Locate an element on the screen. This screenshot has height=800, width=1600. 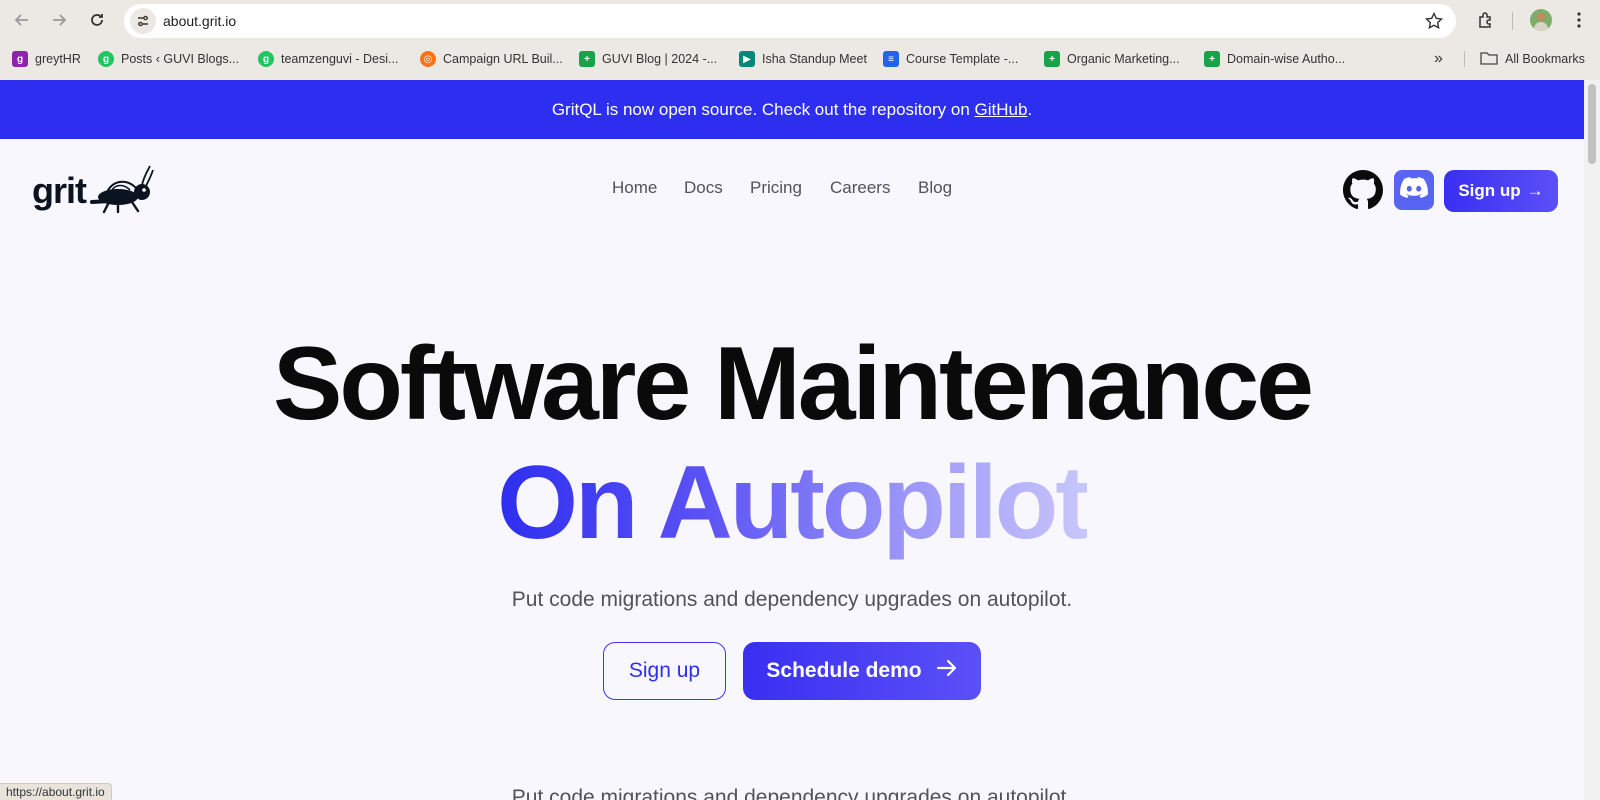
hero-signup-button: Sign up is located at coordinates (664, 671).